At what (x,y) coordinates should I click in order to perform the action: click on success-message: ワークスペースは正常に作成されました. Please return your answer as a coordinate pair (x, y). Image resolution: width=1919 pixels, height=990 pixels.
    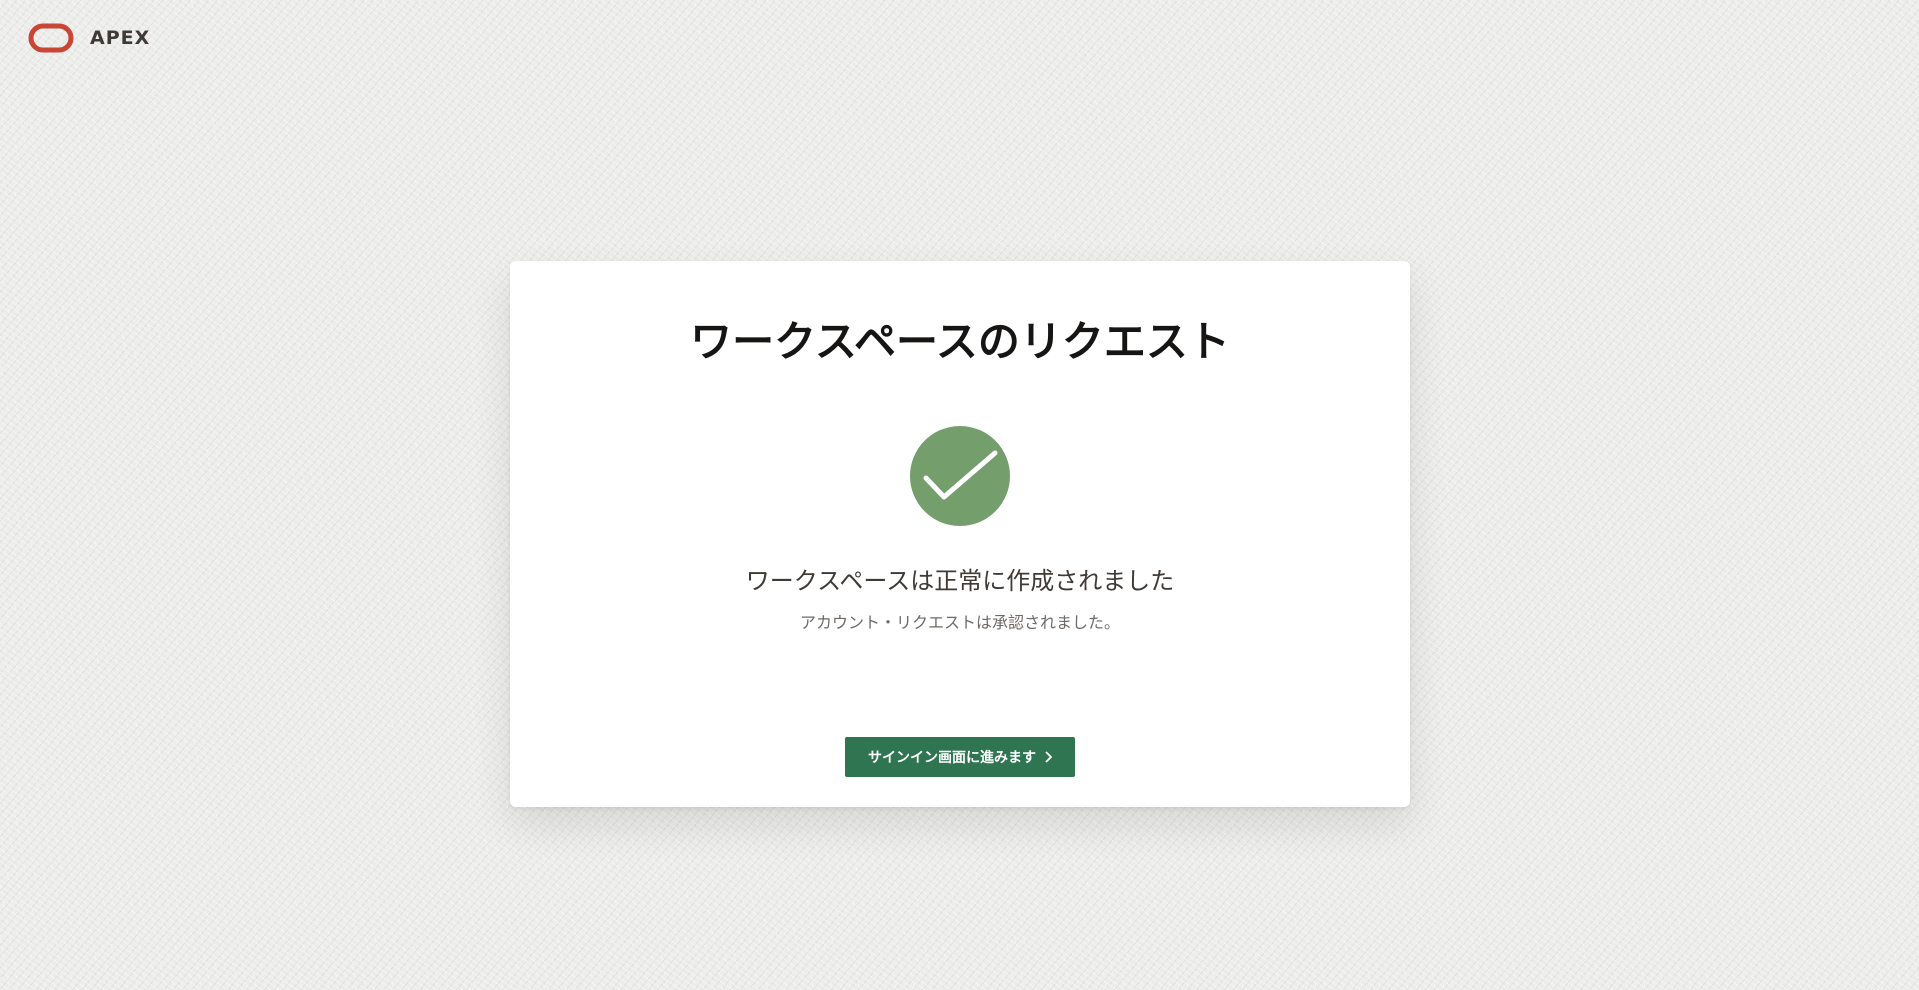
    Looking at the image, I should click on (960, 581).